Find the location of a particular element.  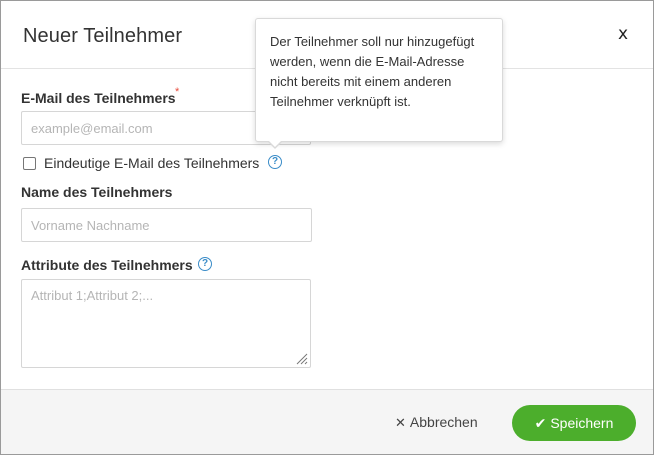

dialog-footer: ✕ Abbrechen ✔ Speichern is located at coordinates (327, 421).